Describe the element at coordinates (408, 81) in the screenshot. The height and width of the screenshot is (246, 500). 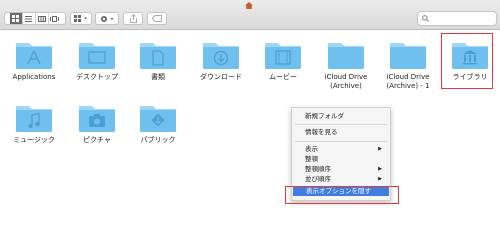
I see `folder-label: iCloud Drive (Archive) - 1` at that location.